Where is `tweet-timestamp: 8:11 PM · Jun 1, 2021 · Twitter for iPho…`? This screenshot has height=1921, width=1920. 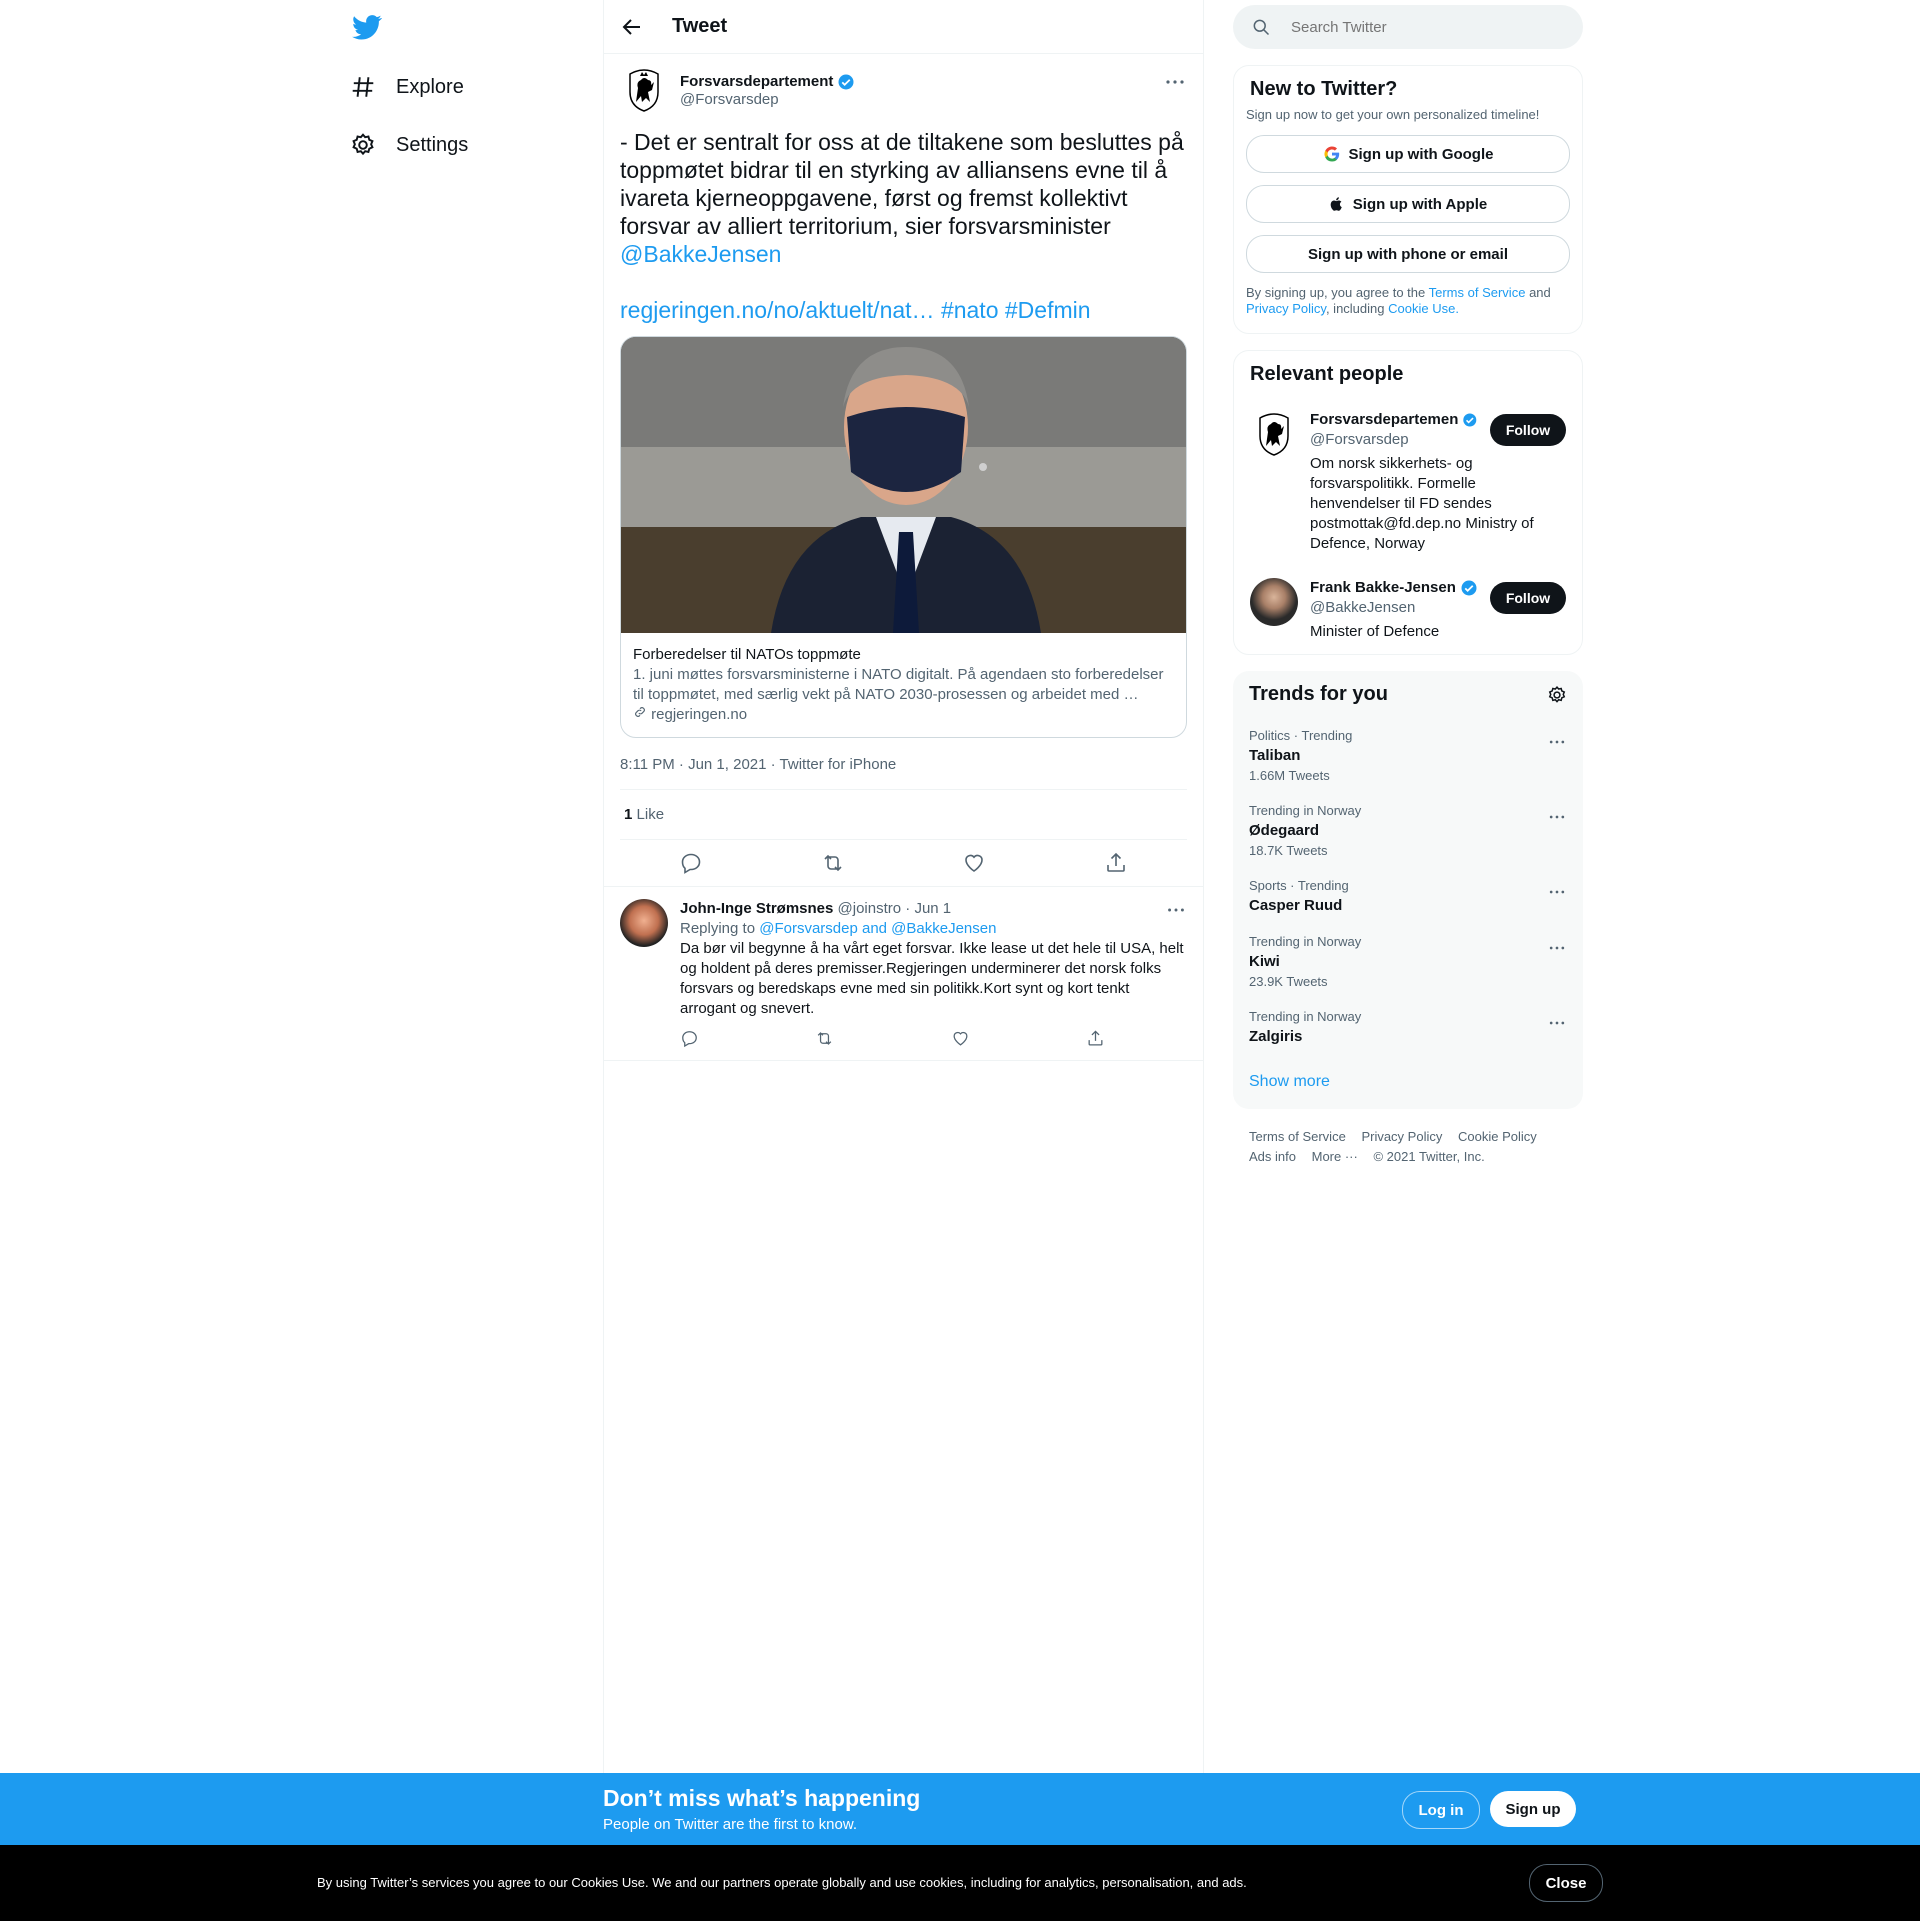 tweet-timestamp: 8:11 PM · Jun 1, 2021 · Twitter for iPho… is located at coordinates (903, 764).